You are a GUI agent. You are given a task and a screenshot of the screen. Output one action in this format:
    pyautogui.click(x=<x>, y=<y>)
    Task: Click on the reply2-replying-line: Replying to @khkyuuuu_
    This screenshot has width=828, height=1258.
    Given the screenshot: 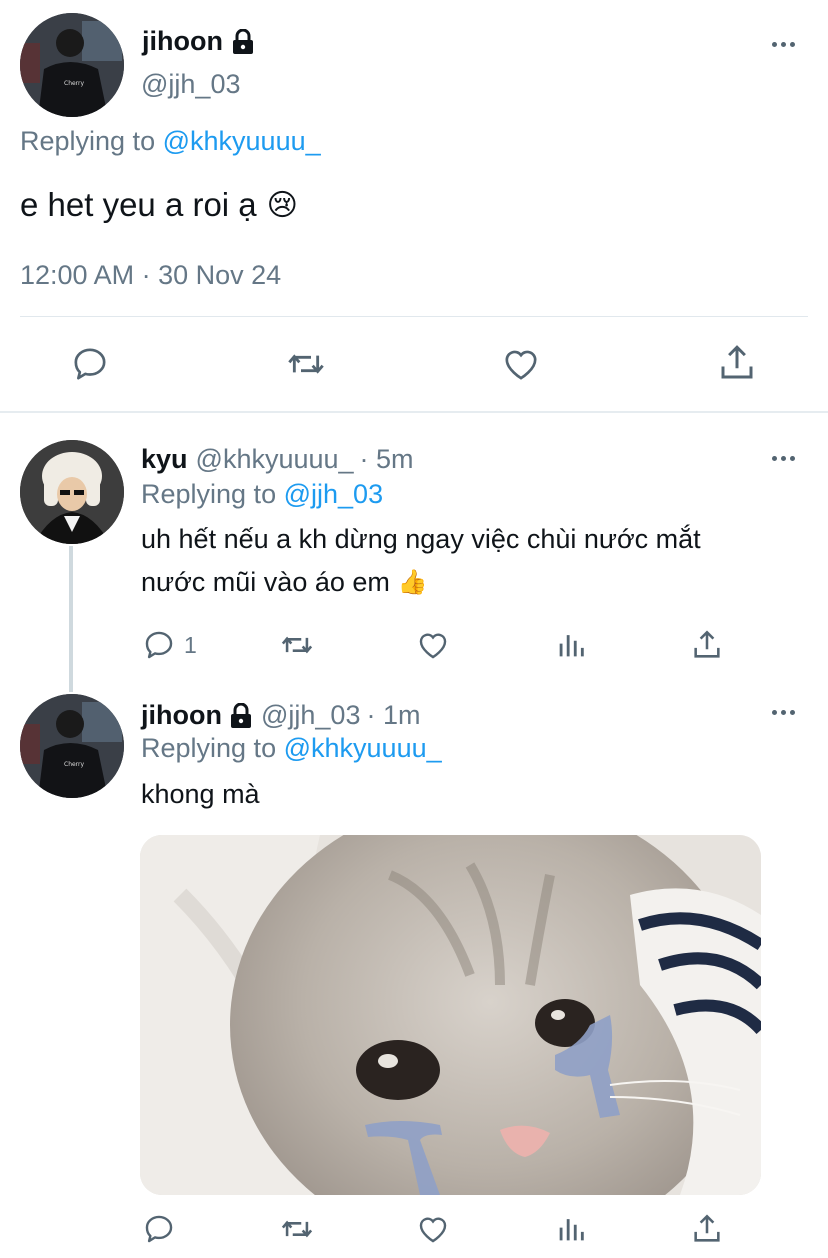 What is the action you would take?
    pyautogui.click(x=291, y=748)
    